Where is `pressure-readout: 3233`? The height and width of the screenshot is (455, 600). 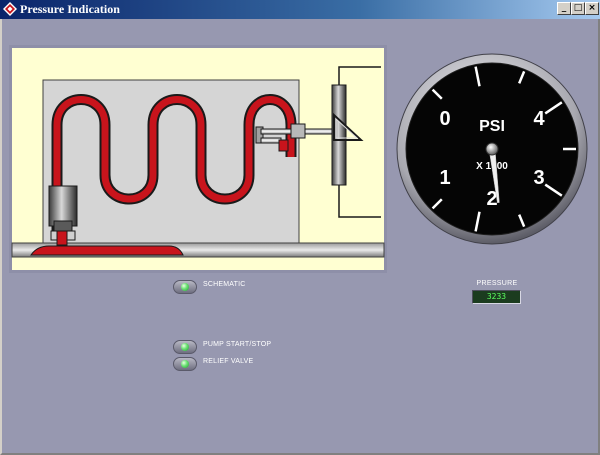 pressure-readout: 3233 is located at coordinates (496, 297).